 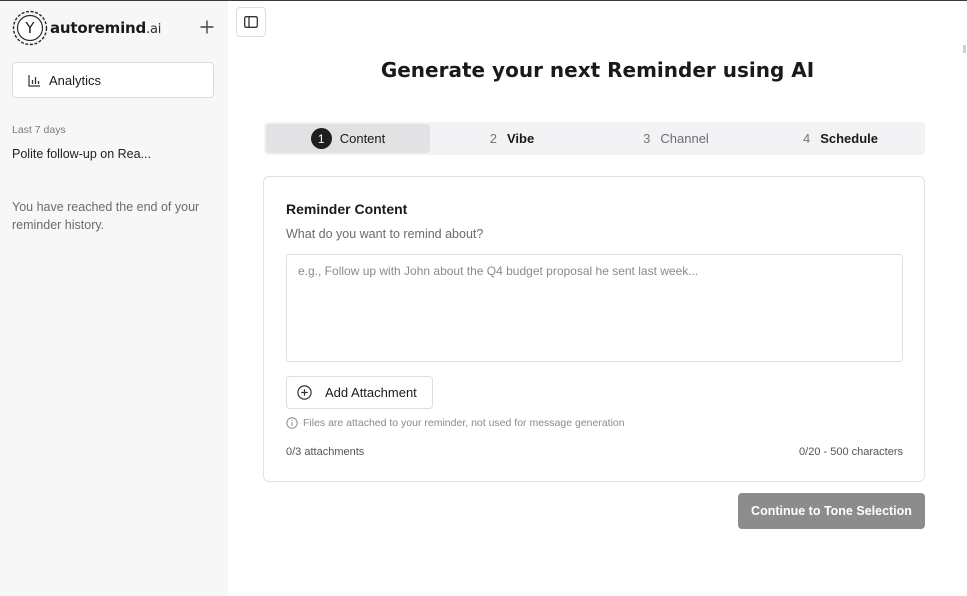 I want to click on step-schedule: 4 Schedule, so click(x=840, y=138).